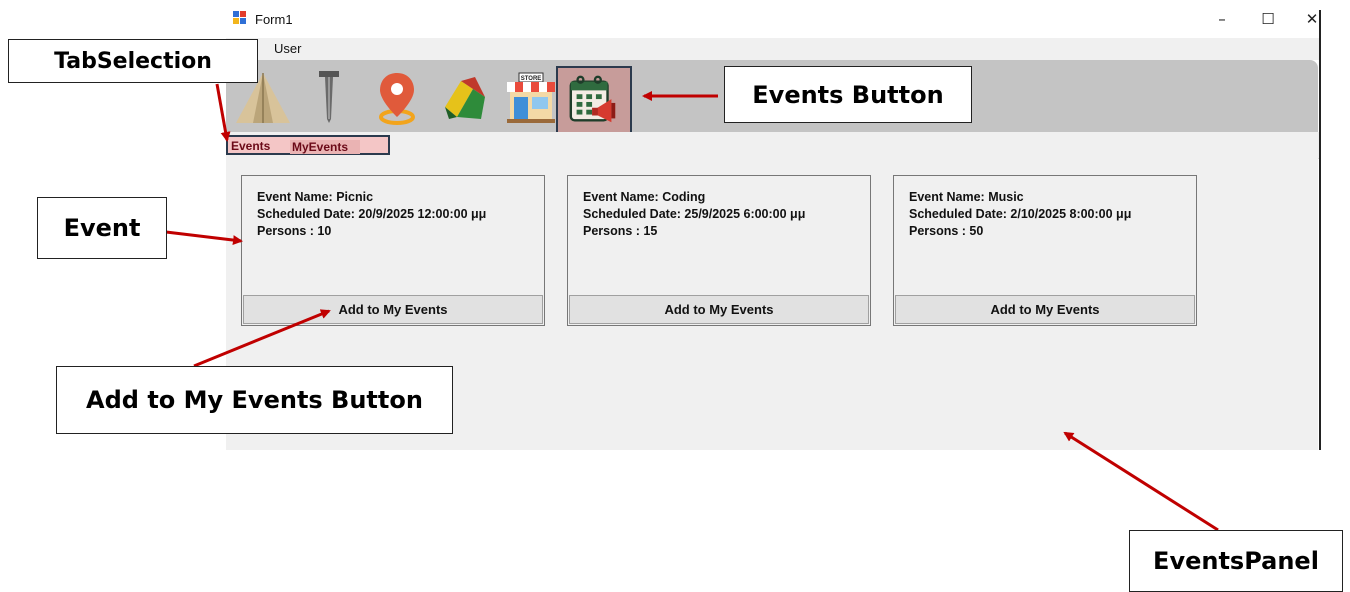  Describe the element at coordinates (1312, 19) in the screenshot. I see `close-button: ✕` at that location.